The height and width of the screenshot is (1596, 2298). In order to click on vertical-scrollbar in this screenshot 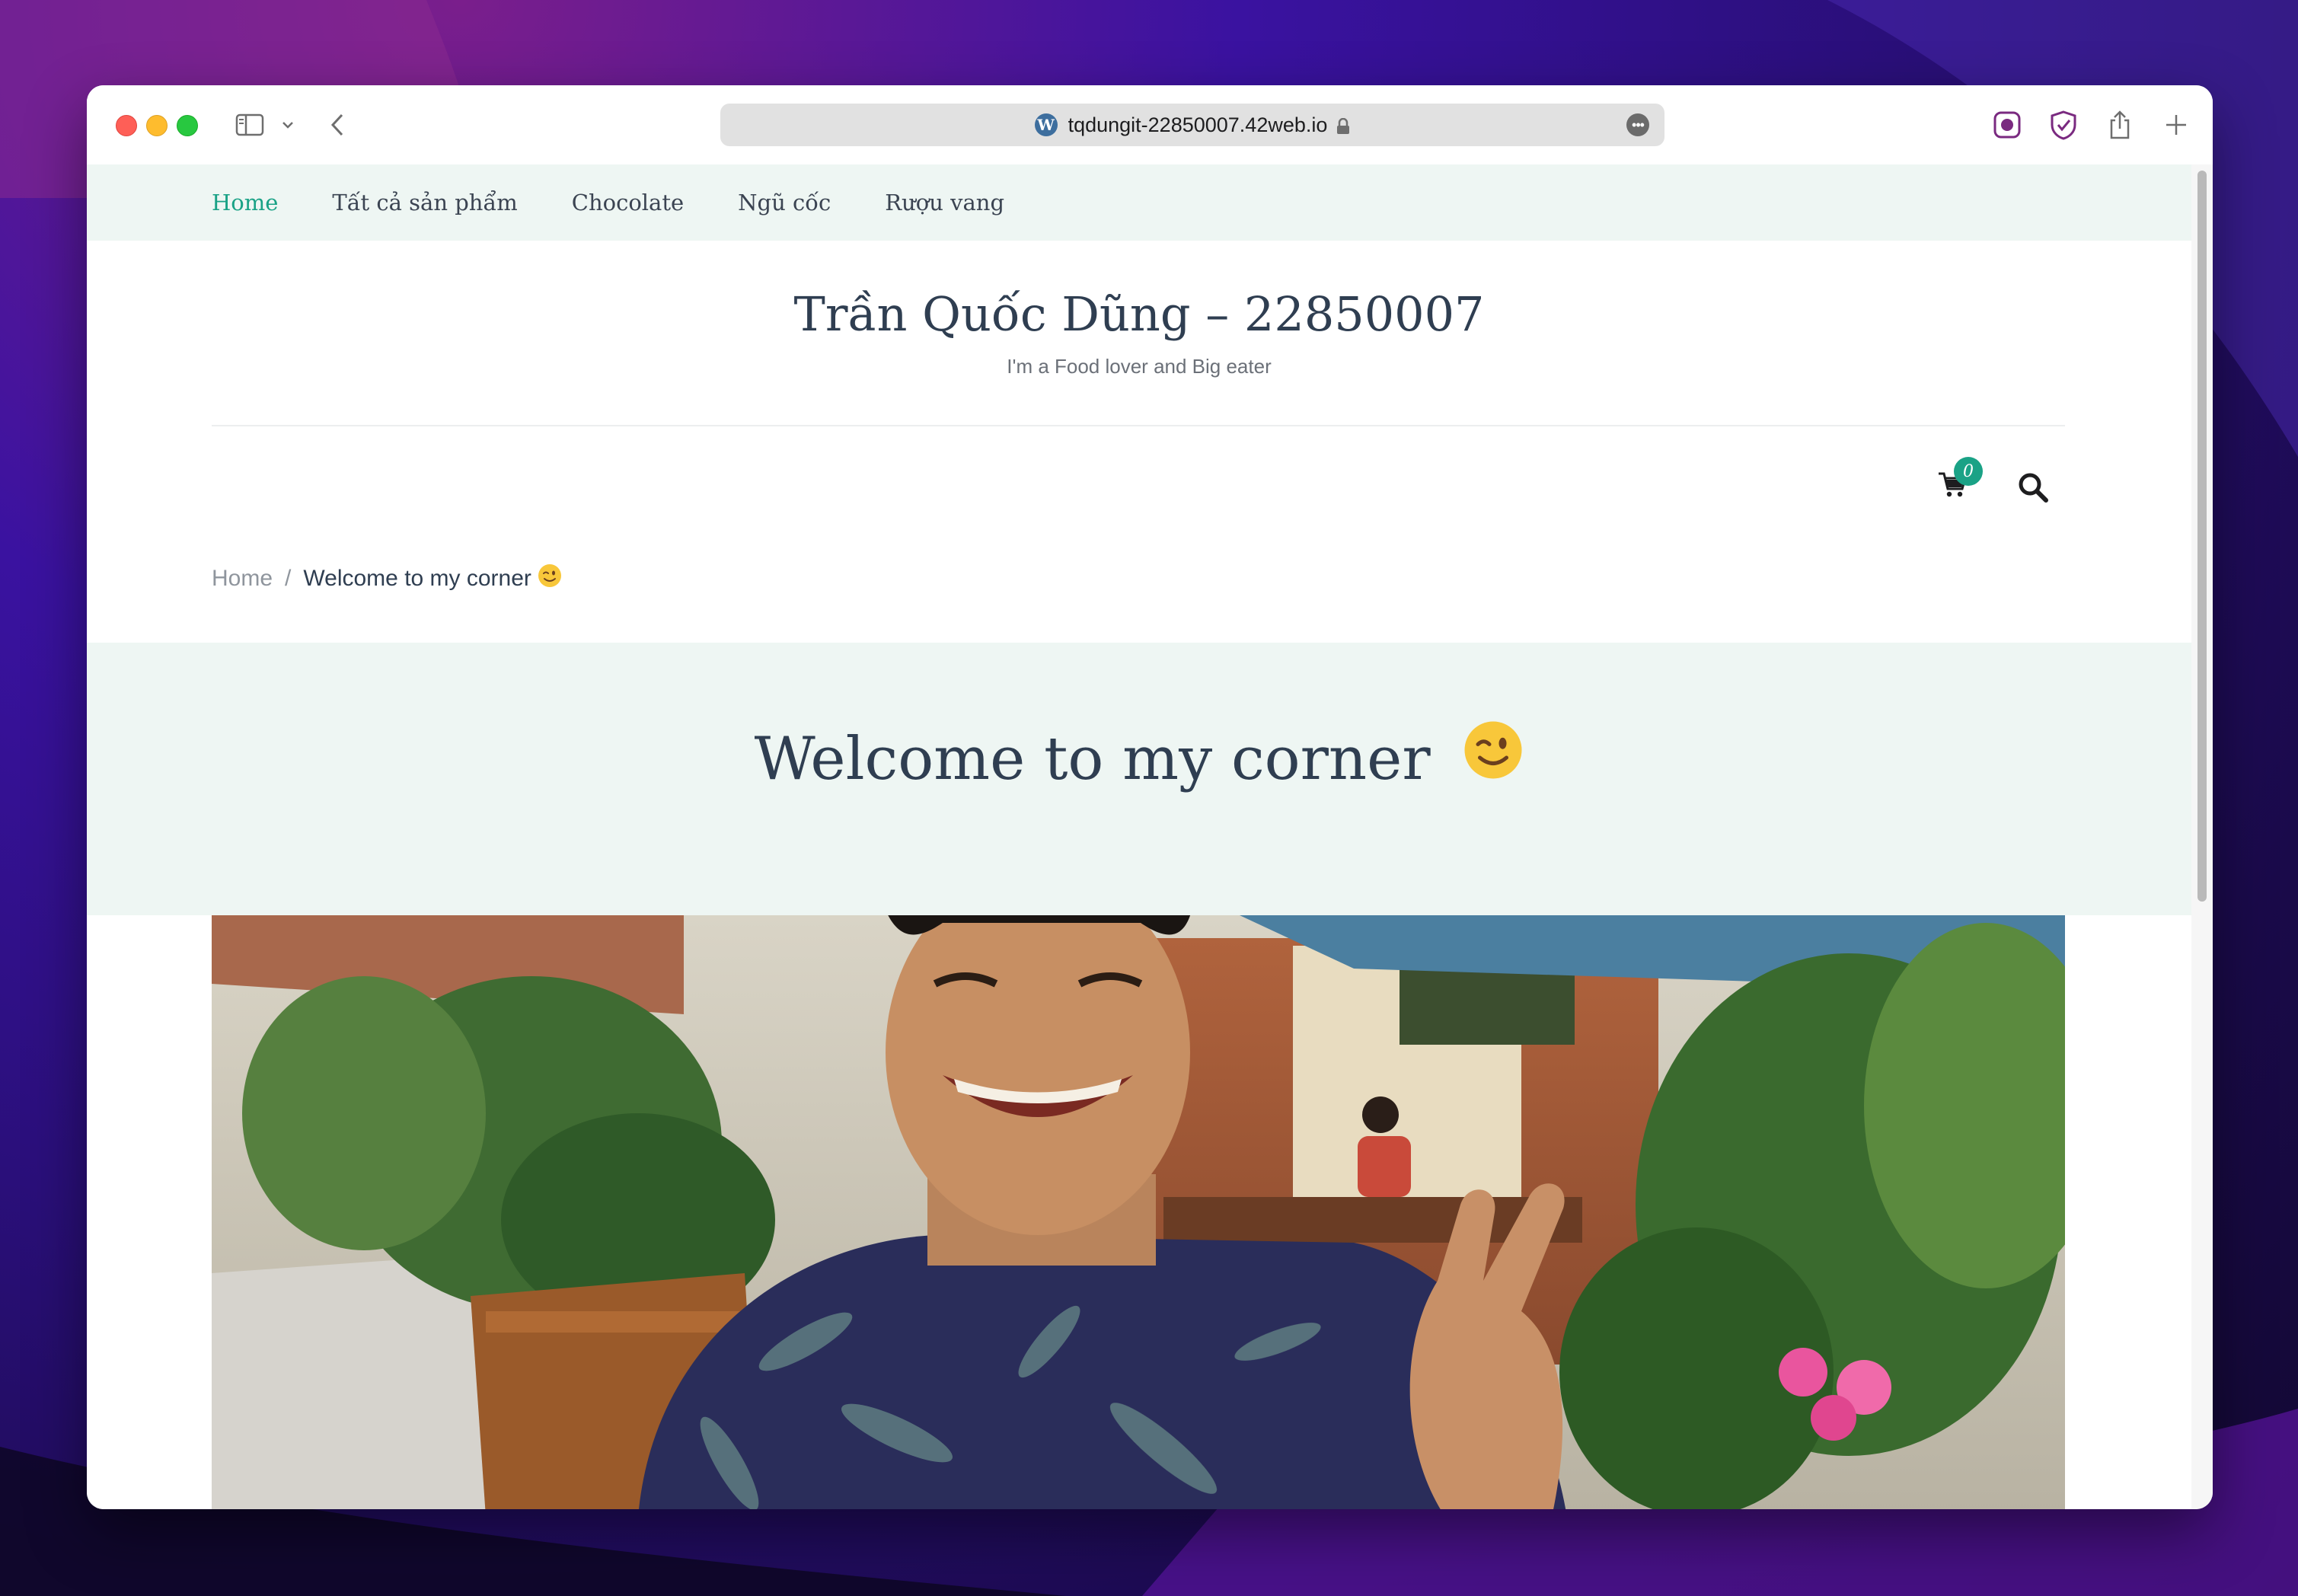, I will do `click(2202, 836)`.